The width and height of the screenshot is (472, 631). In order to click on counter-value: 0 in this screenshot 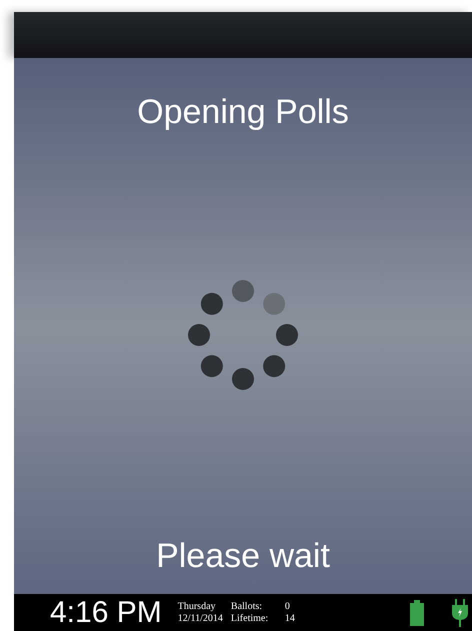, I will do `click(287, 606)`.